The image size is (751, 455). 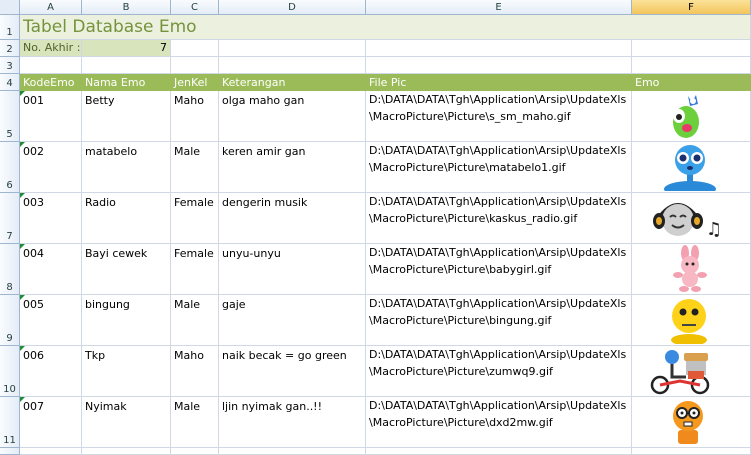 I want to click on header-jenkel: JenKel, so click(x=195, y=82).